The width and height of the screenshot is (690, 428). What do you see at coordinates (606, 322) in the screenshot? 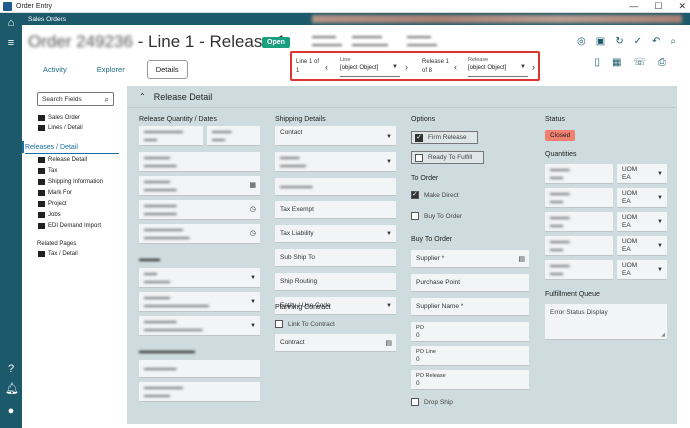
I see `error-status-display: Error Status Display ◢` at bounding box center [606, 322].